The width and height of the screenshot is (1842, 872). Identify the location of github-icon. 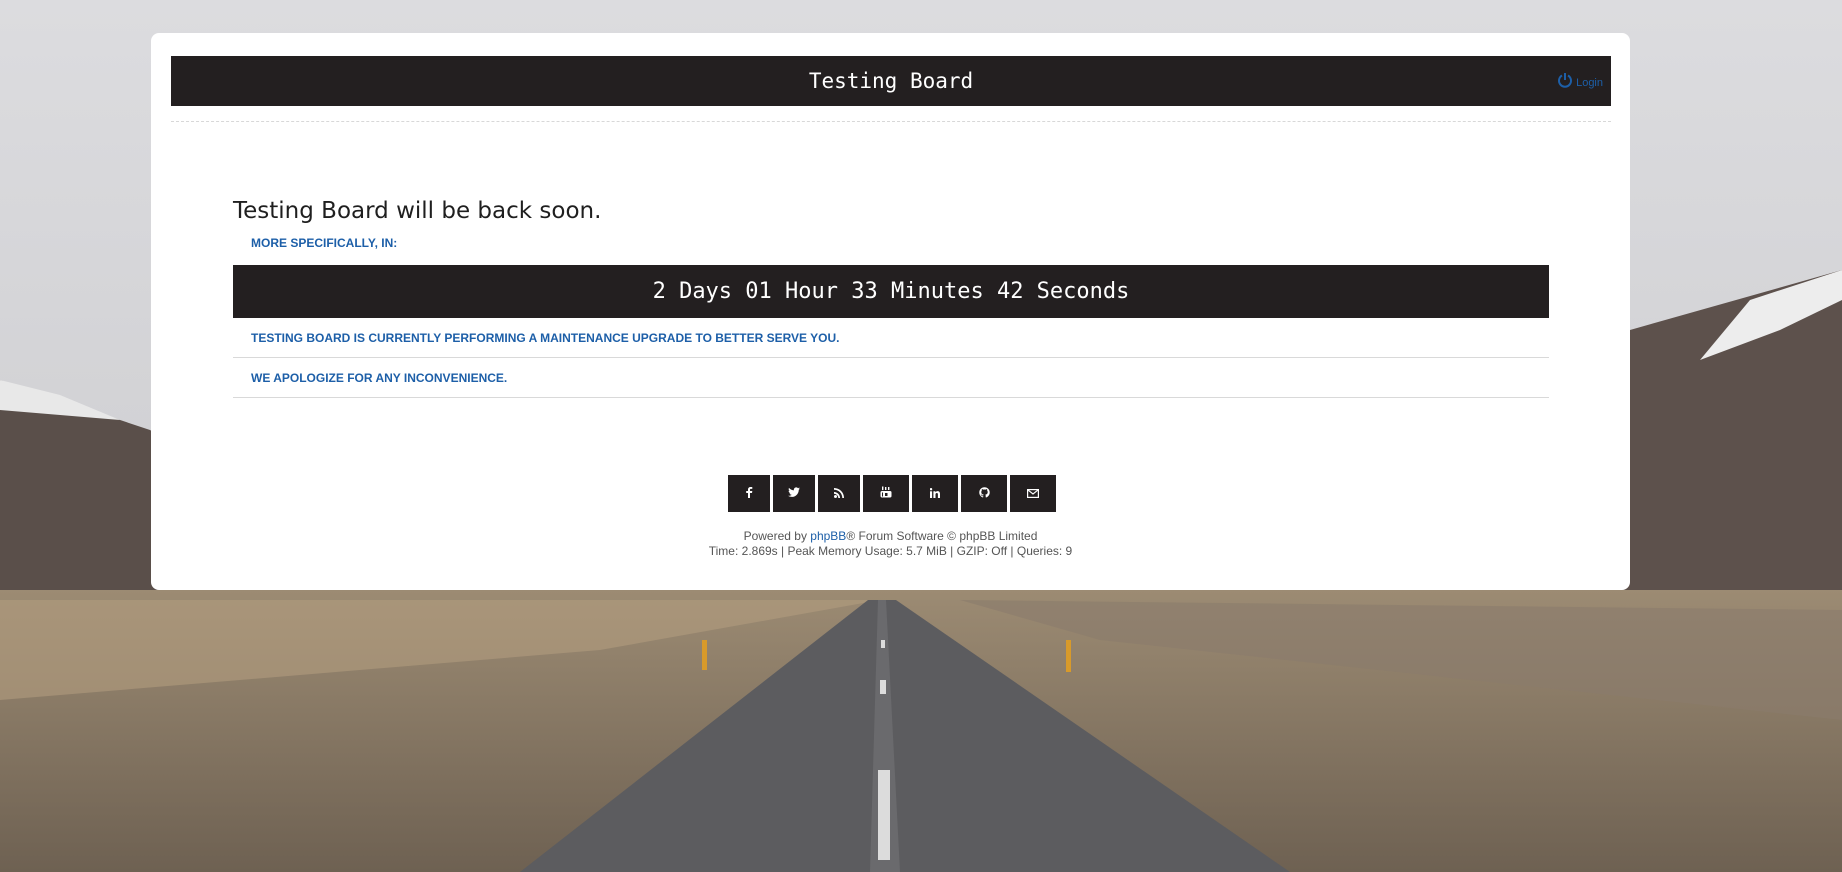
(984, 494).